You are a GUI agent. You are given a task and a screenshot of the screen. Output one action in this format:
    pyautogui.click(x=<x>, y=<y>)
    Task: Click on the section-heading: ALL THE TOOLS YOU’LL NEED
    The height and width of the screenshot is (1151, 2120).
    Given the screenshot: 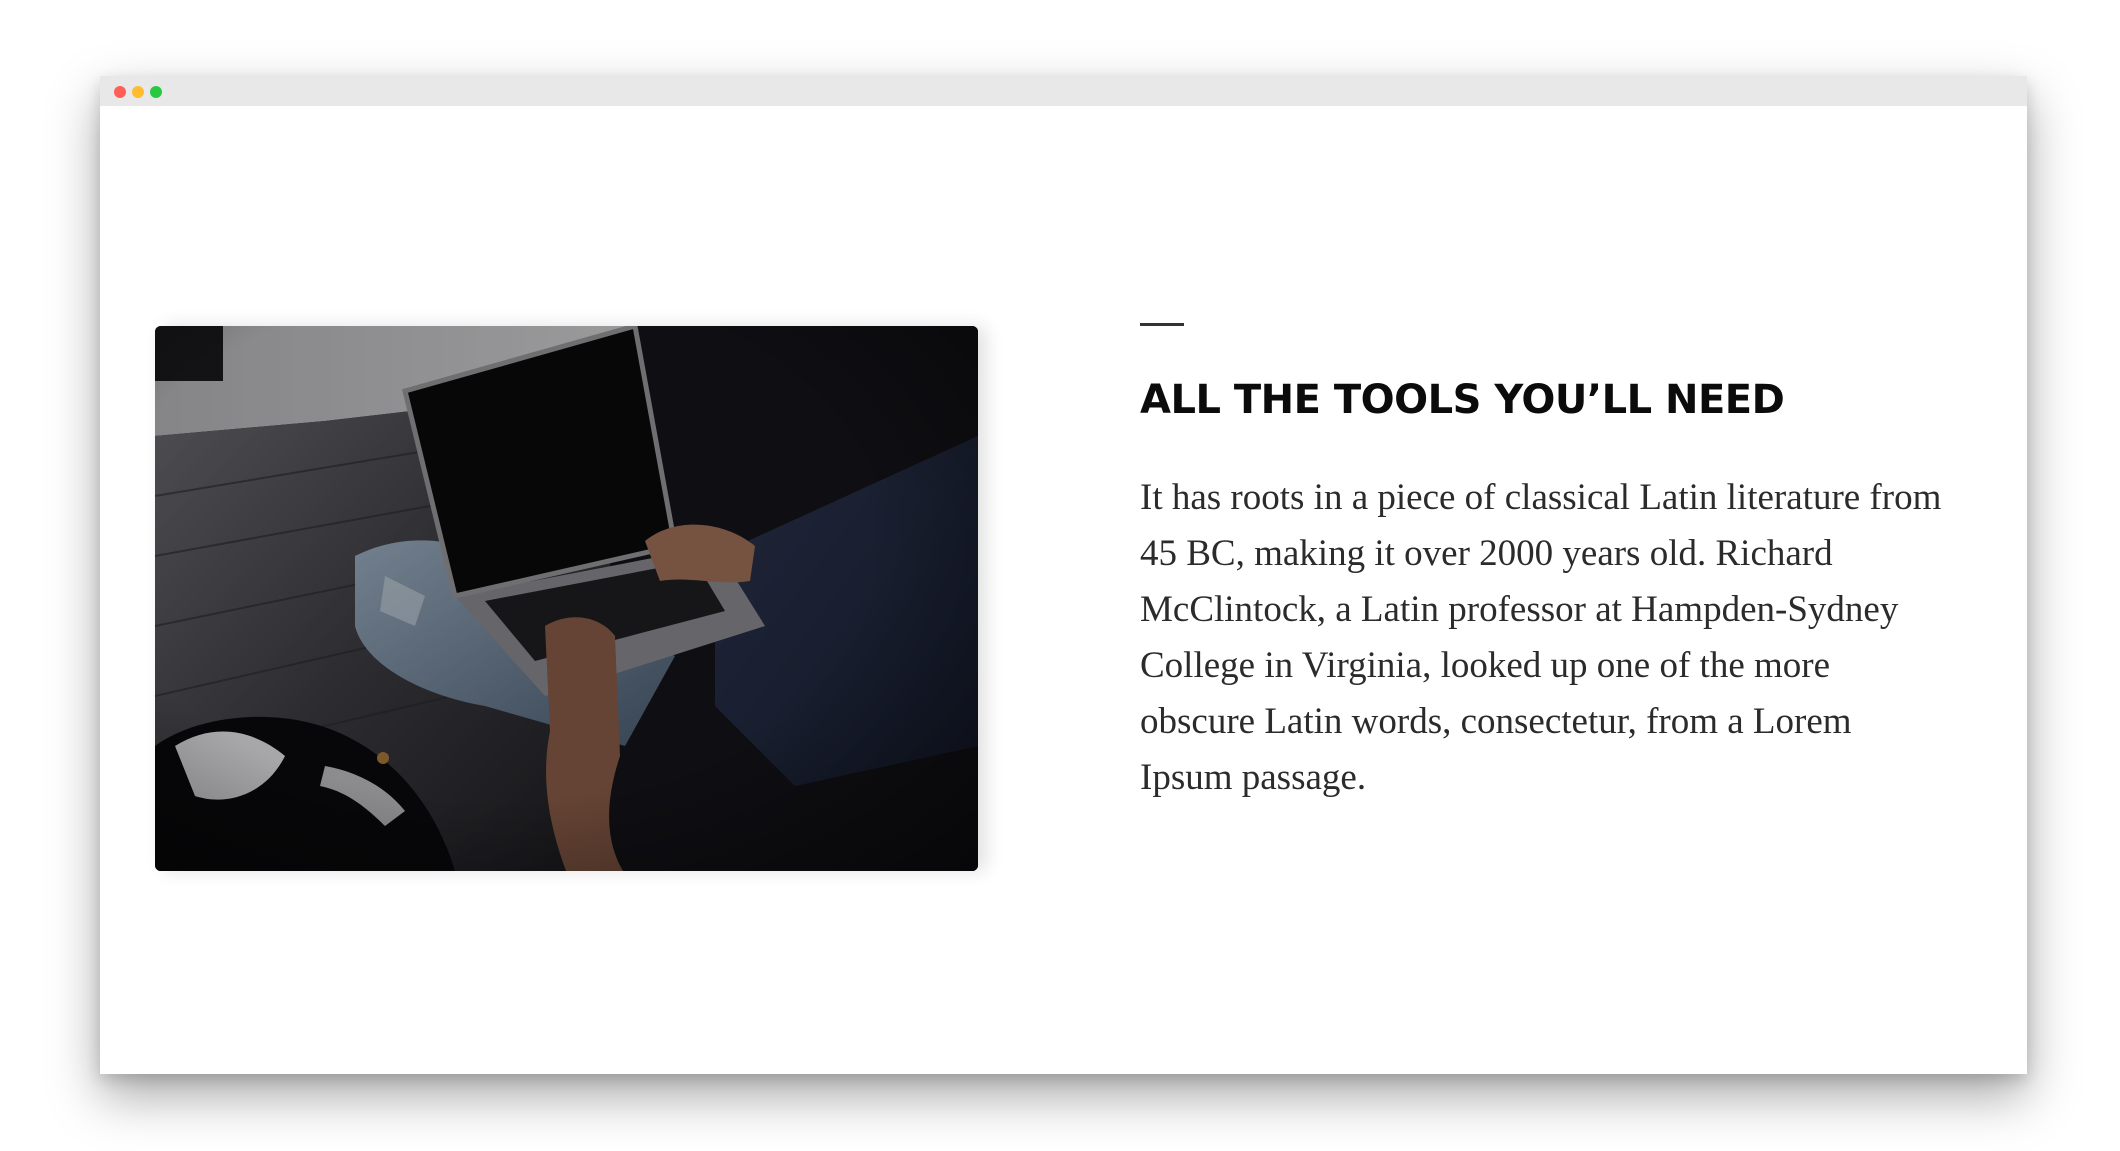 What is the action you would take?
    pyautogui.click(x=1462, y=400)
    